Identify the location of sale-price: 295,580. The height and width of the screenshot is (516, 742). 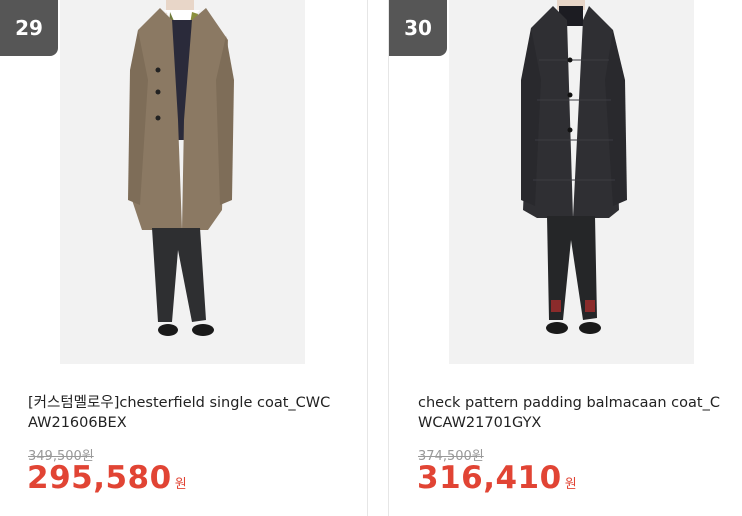
(99, 478).